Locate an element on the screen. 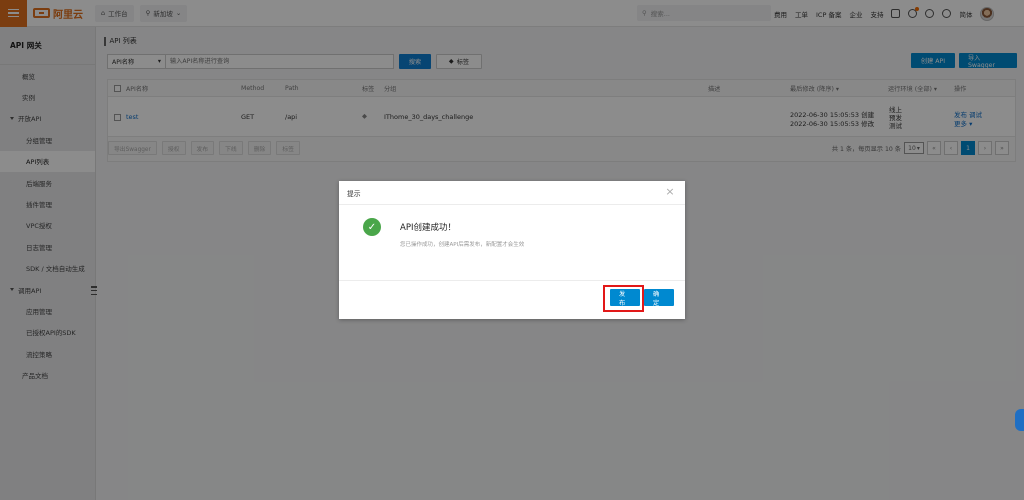 This screenshot has width=1024, height=500. floating-assistant-icon is located at coordinates (1019, 420).